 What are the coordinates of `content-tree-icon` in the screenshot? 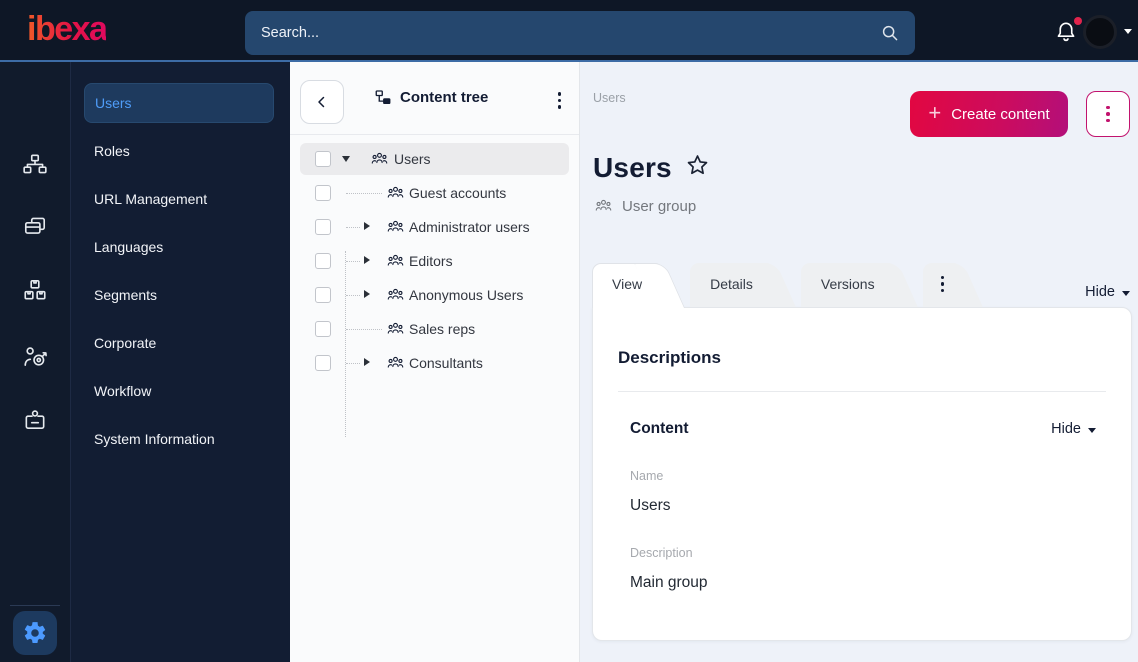 It's located at (383, 97).